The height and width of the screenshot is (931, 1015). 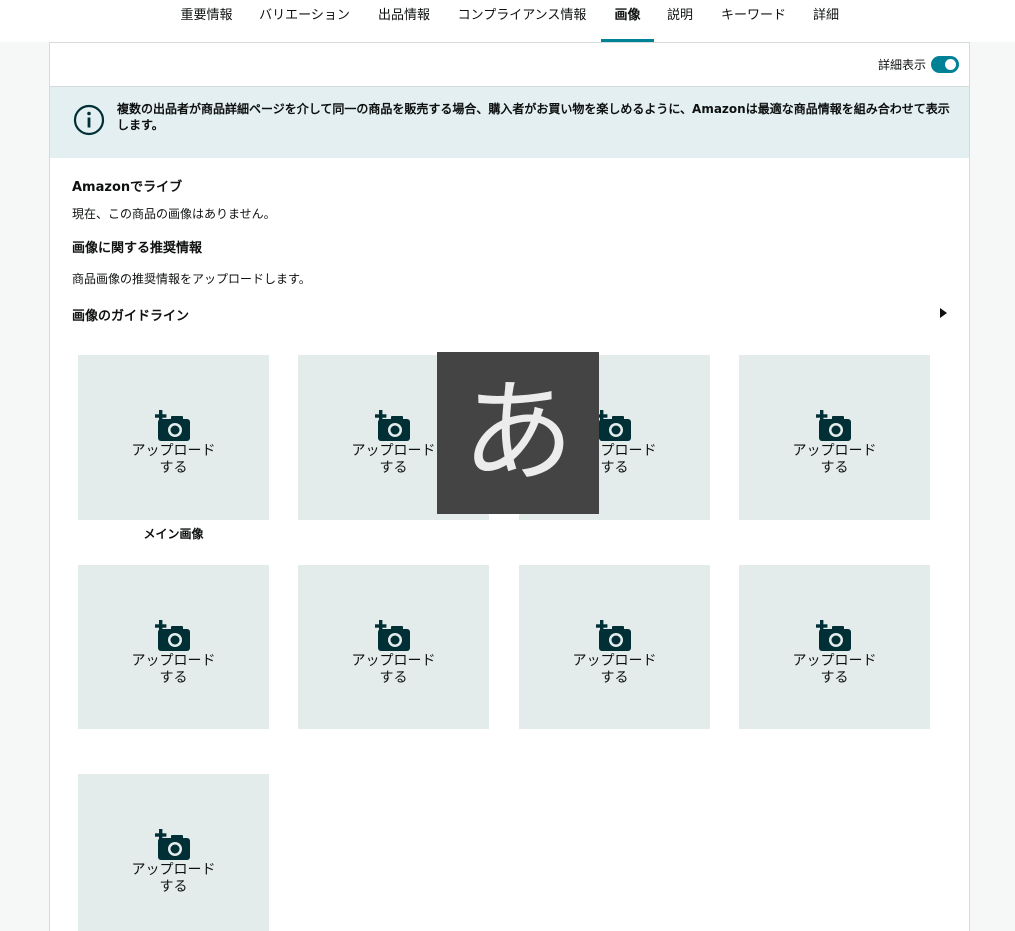 I want to click on live-heading: Amazonでライブ, so click(x=127, y=187).